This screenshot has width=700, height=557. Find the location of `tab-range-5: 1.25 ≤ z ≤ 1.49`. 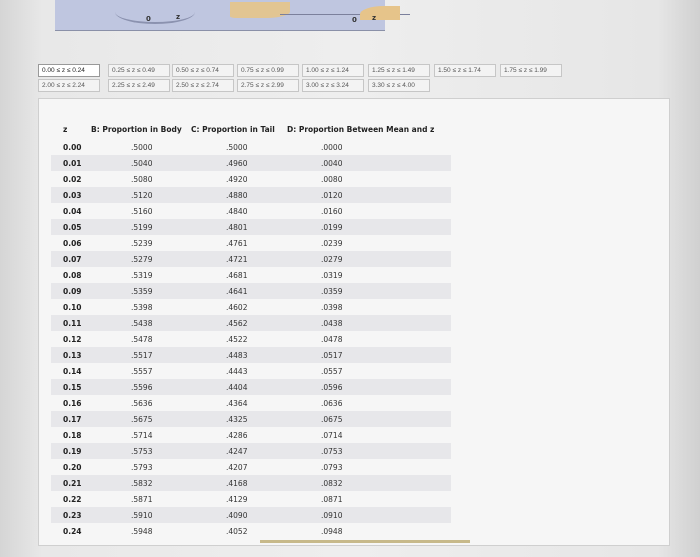

tab-range-5: 1.25 ≤ z ≤ 1.49 is located at coordinates (399, 70).